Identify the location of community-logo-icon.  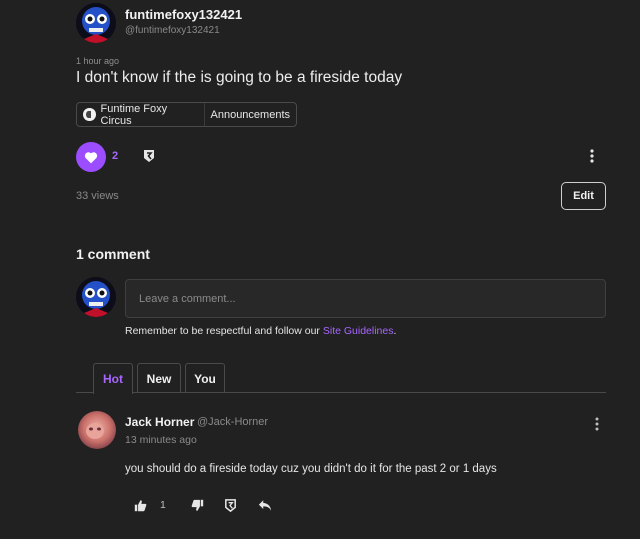
(89, 114).